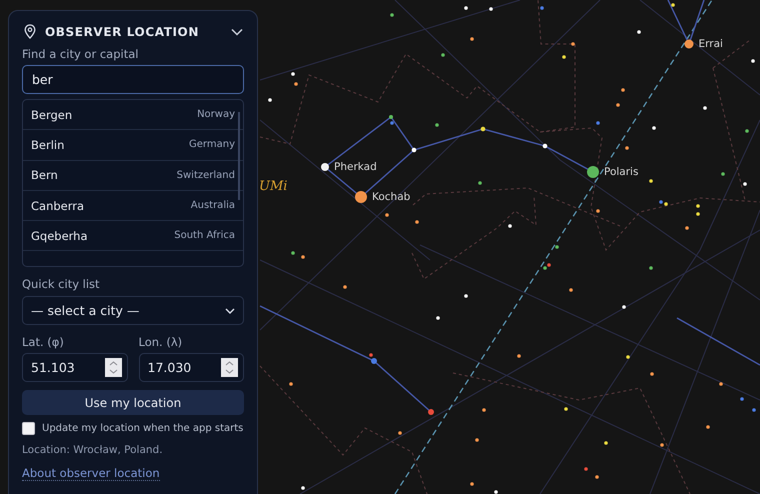  What do you see at coordinates (61, 284) in the screenshot?
I see `field-label: Quick city list` at bounding box center [61, 284].